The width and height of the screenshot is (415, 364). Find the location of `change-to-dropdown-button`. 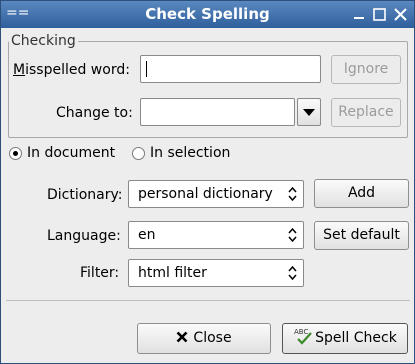

change-to-dropdown-button is located at coordinates (309, 112).